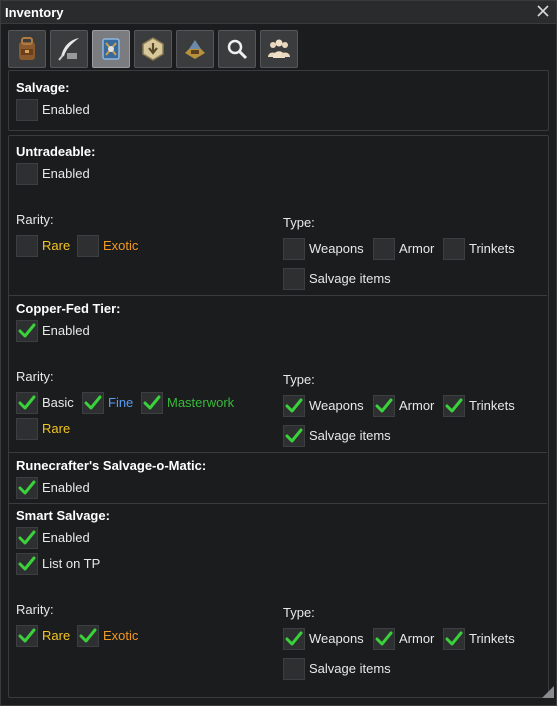 Image resolution: width=557 pixels, height=706 pixels. I want to click on untradeable-salvage-items-option: Salvage items, so click(343, 279).